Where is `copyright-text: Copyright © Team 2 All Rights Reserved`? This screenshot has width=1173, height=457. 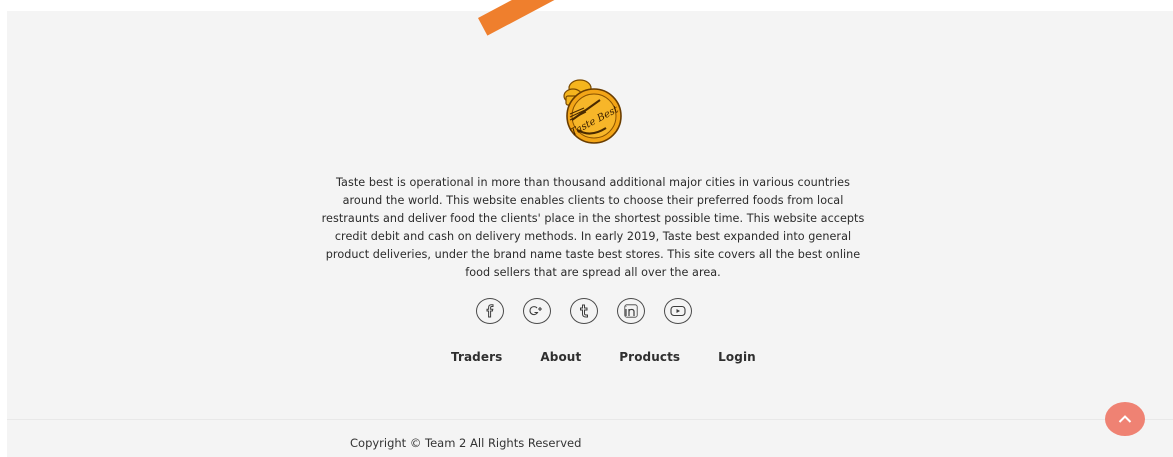
copyright-text: Copyright © Team 2 All Rights Reserved is located at coordinates (466, 443).